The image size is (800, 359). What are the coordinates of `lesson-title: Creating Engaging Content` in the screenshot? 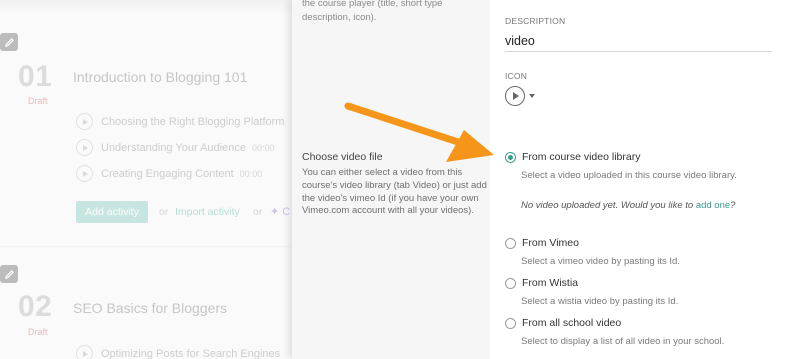 It's located at (167, 173).